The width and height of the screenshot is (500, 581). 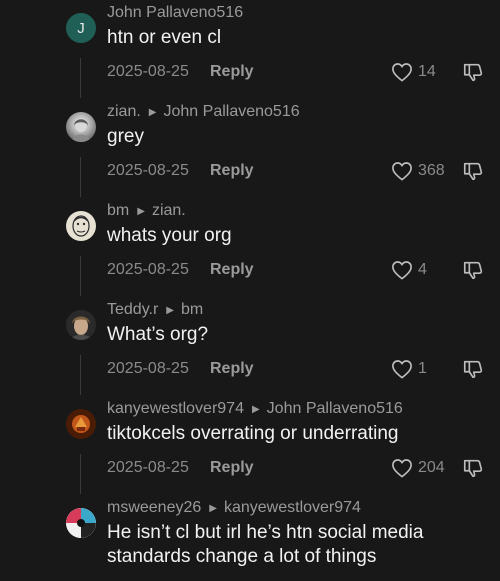 What do you see at coordinates (431, 170) in the screenshot?
I see `like-count: 368` at bounding box center [431, 170].